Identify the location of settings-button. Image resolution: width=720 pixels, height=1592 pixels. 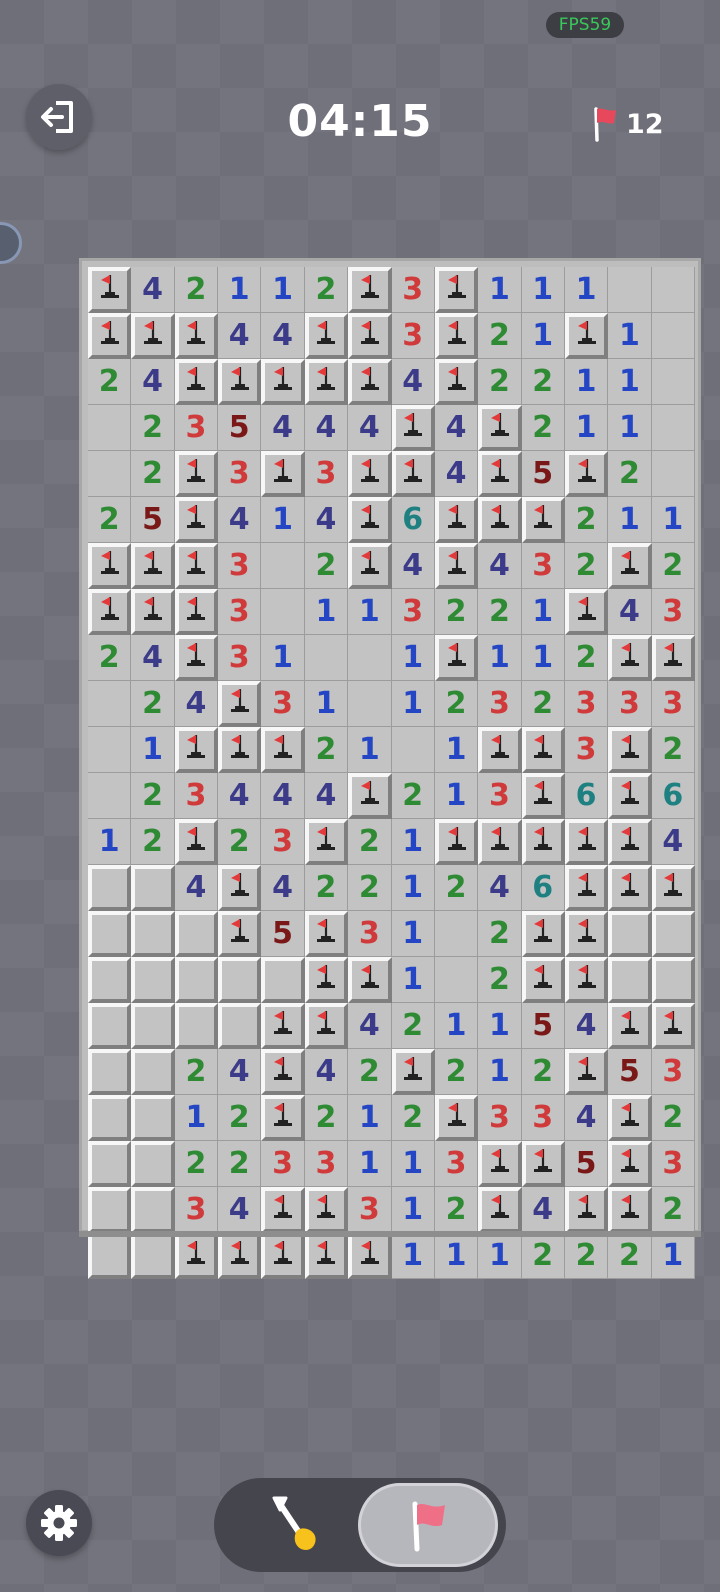
(59, 1523).